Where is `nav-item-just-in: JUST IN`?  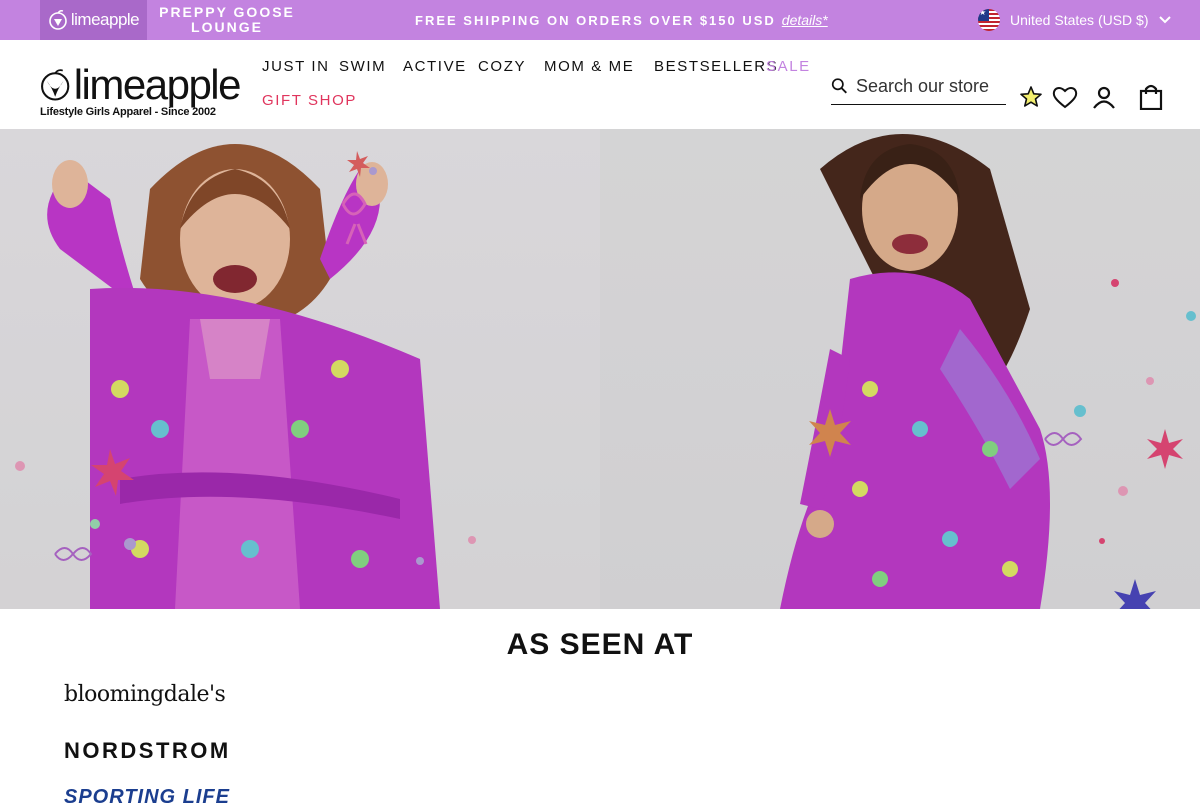
nav-item-just-in: JUST IN is located at coordinates (296, 66).